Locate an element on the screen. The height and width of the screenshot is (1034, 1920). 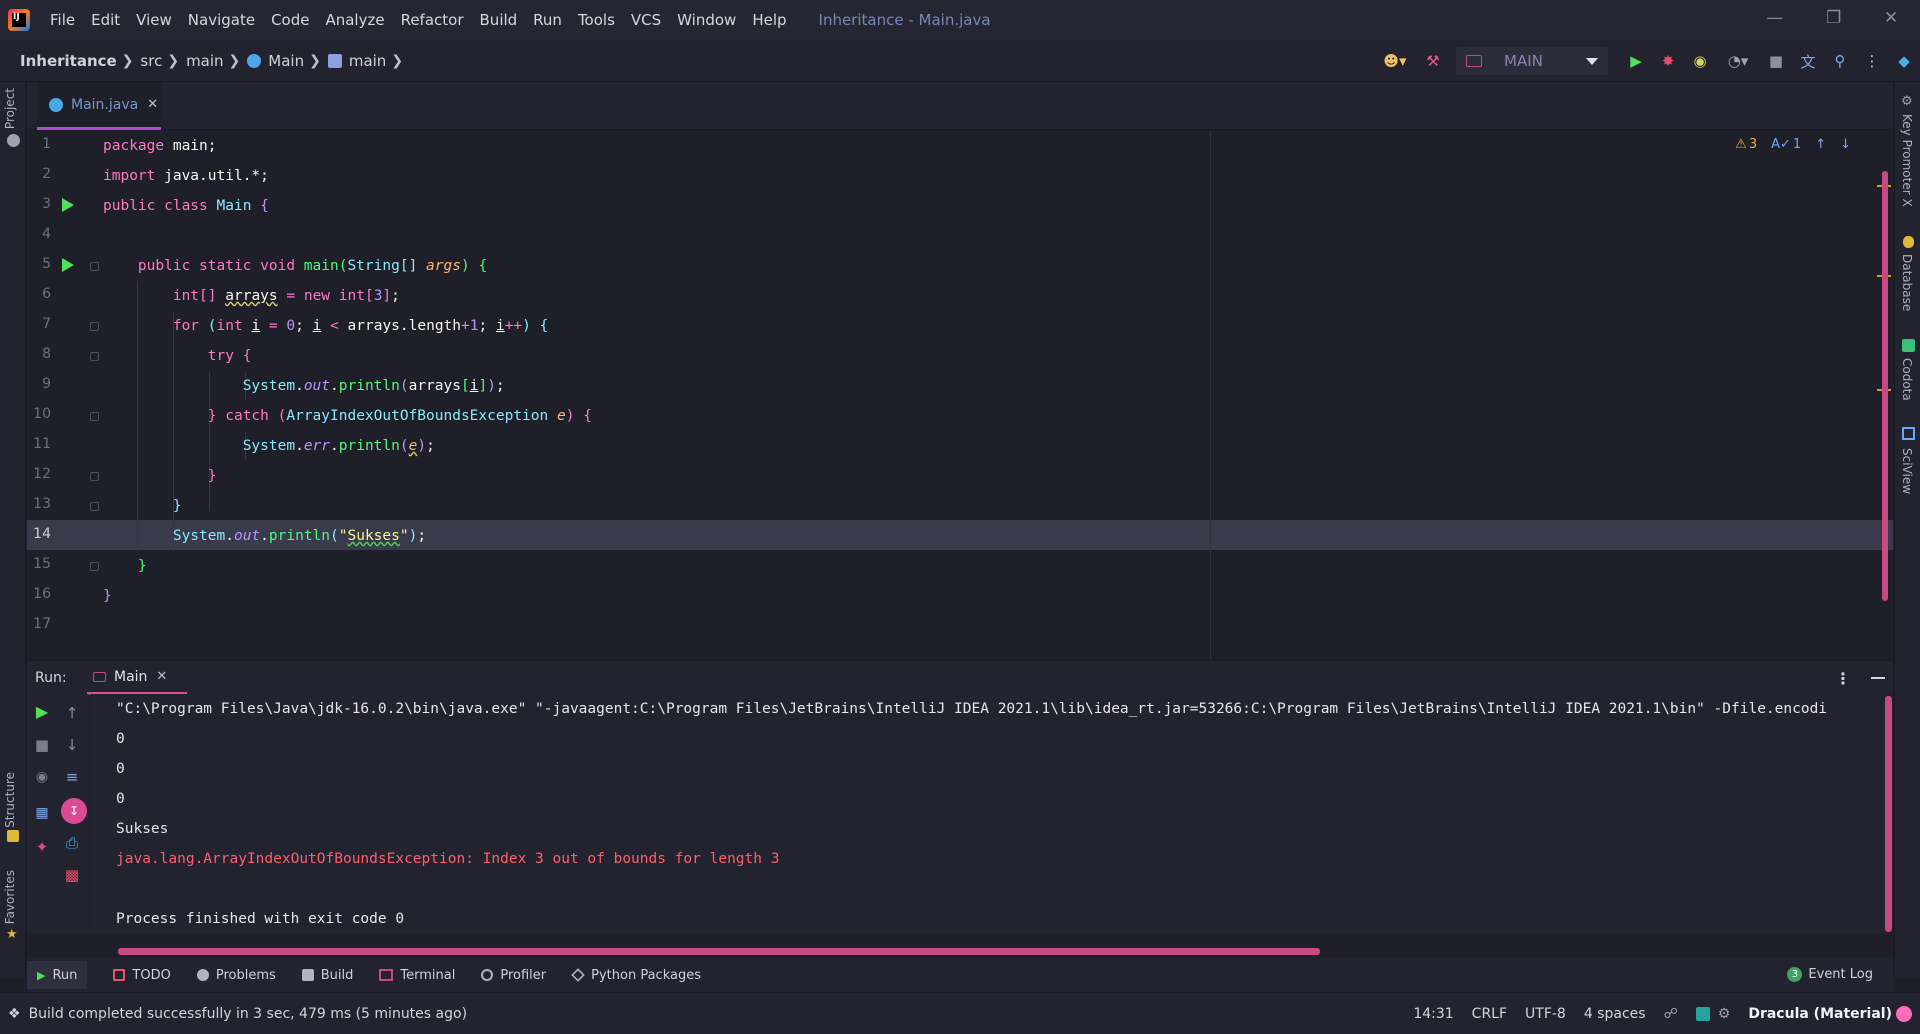
trash-icon: ▩ is located at coordinates (72, 875).